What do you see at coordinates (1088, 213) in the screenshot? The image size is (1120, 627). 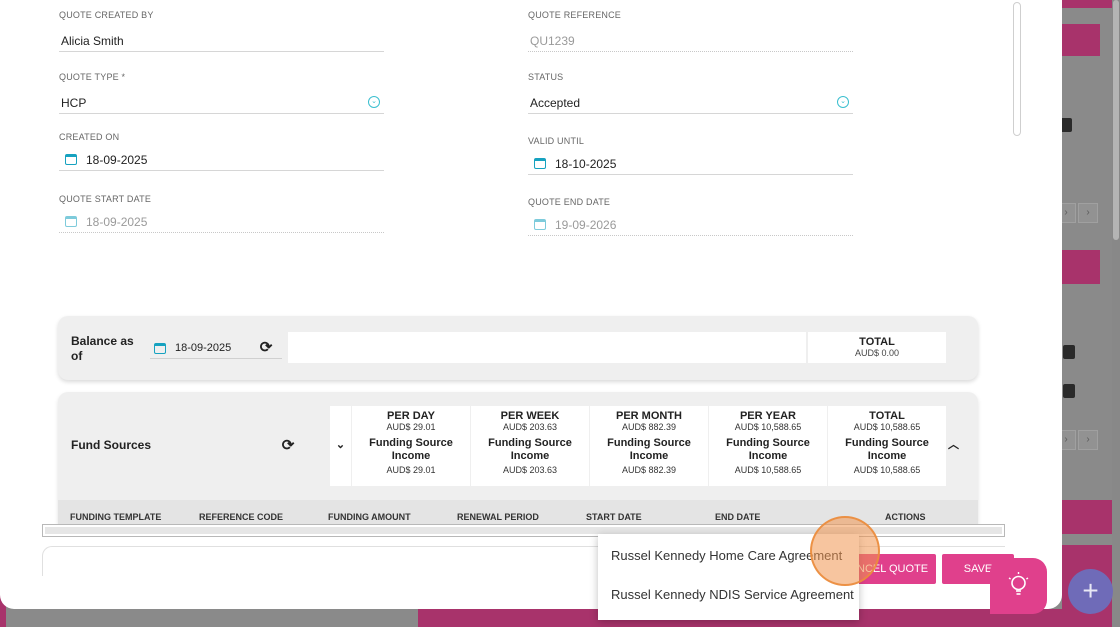 I see `background-pager-last: ›` at bounding box center [1088, 213].